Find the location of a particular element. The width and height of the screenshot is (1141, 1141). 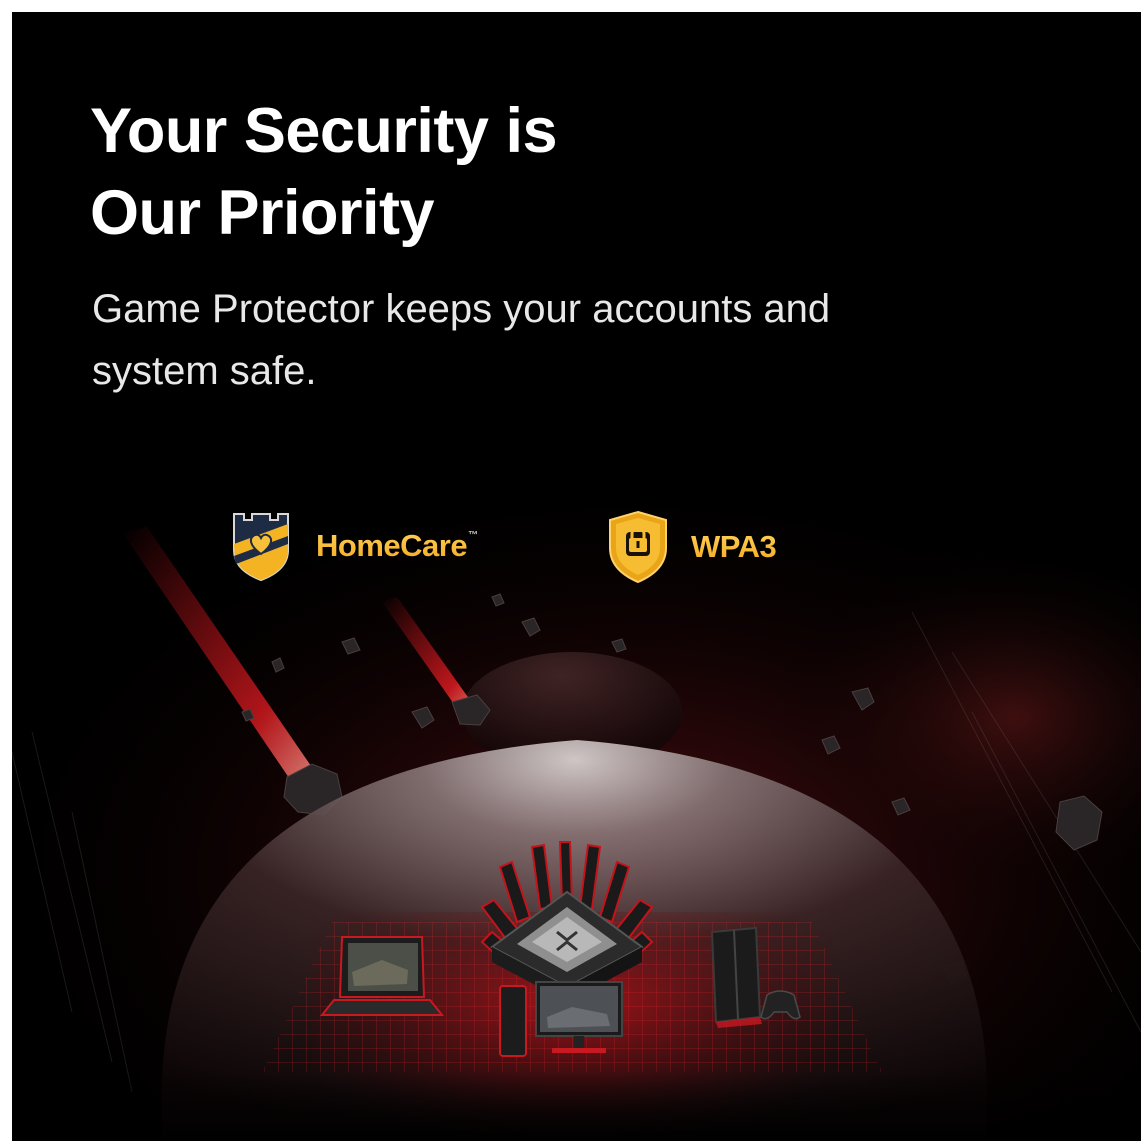

wpa3-label: WPA3 is located at coordinates (734, 546).